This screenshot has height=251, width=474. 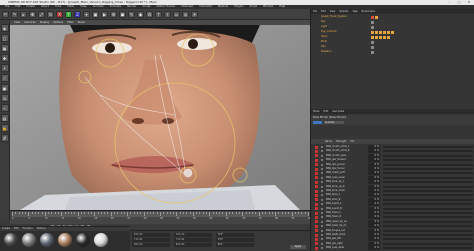 I want to click on model-mode-icon: ◻, so click(x=4, y=38).